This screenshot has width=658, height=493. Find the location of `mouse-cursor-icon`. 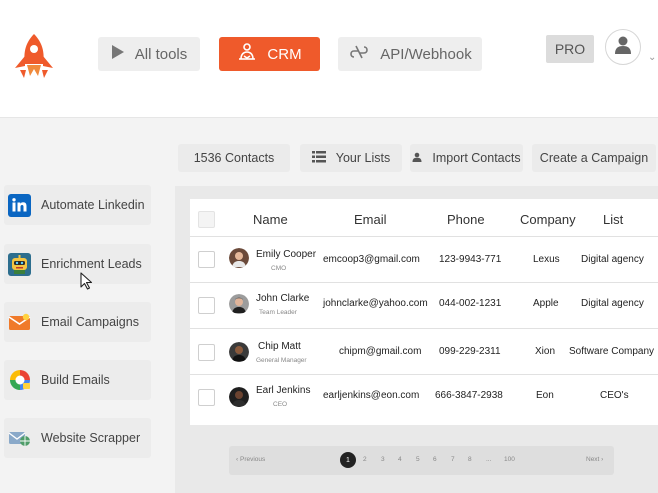

mouse-cursor-icon is located at coordinates (87, 283).